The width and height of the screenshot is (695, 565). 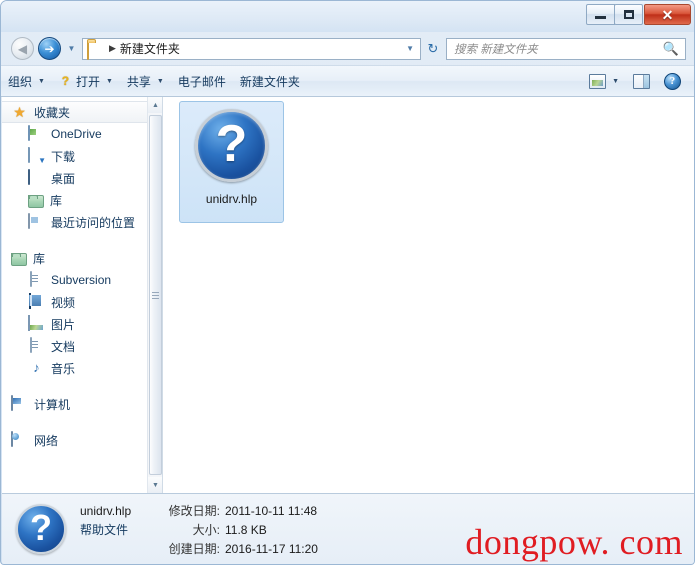 I want to click on toolbar-item-new-folder: 新建文件夹, so click(x=270, y=81).